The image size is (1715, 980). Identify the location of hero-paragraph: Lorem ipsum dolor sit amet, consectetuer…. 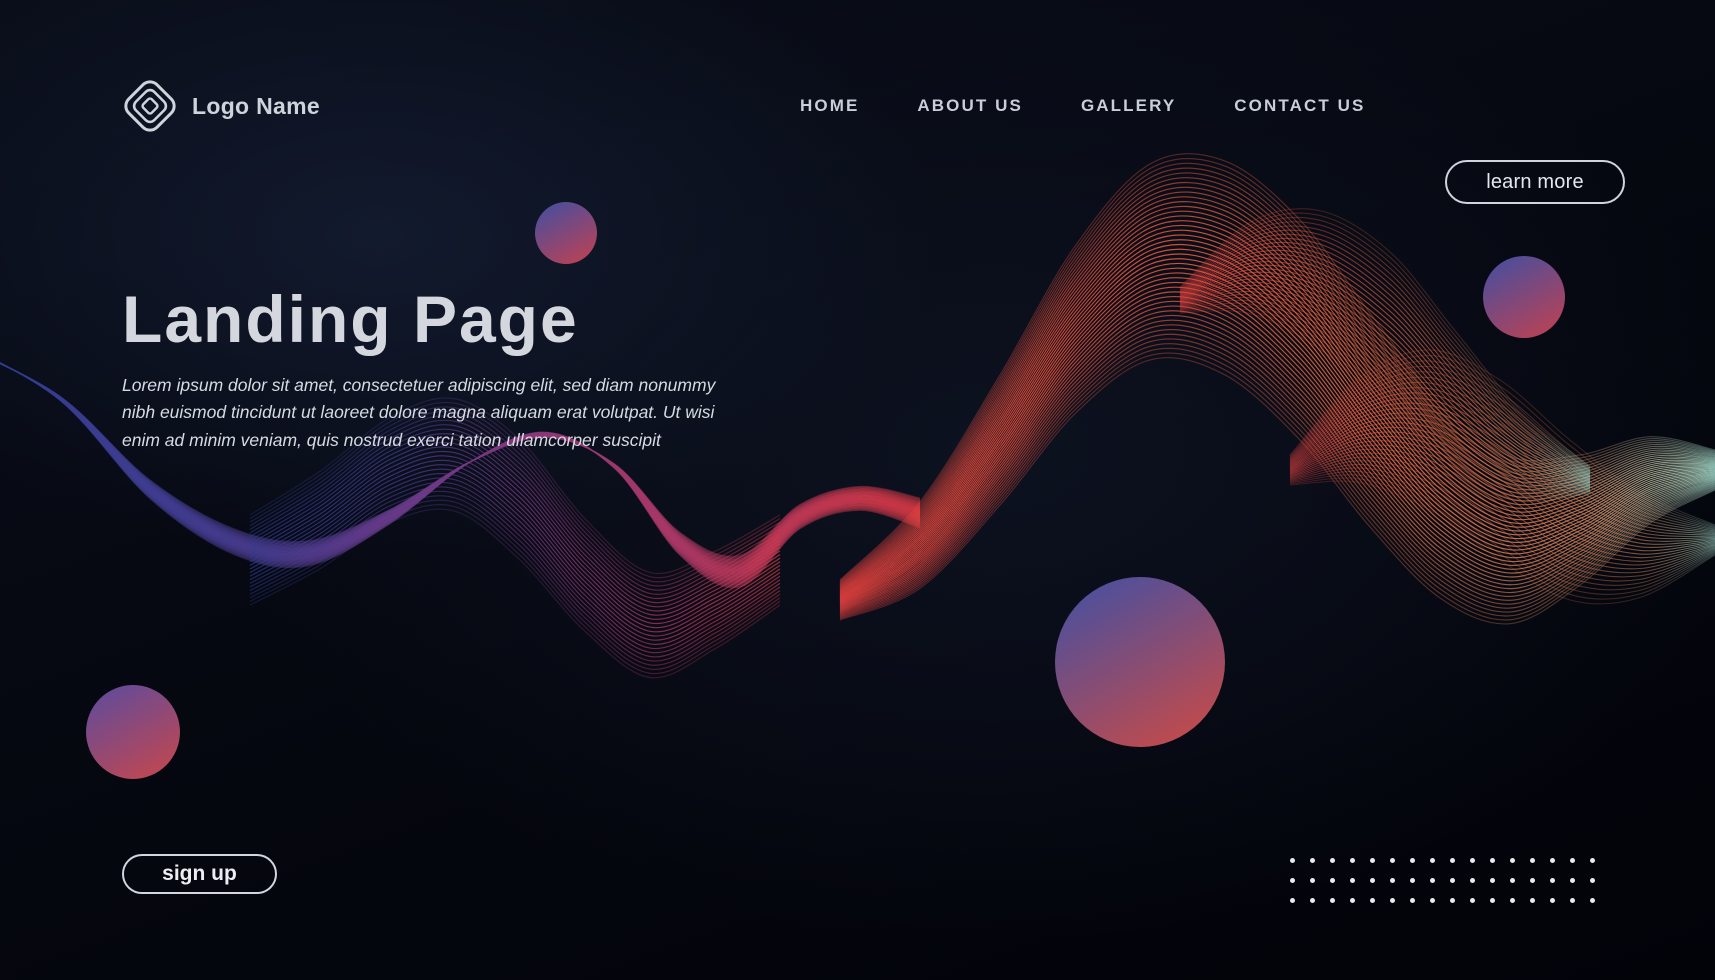
(419, 412).